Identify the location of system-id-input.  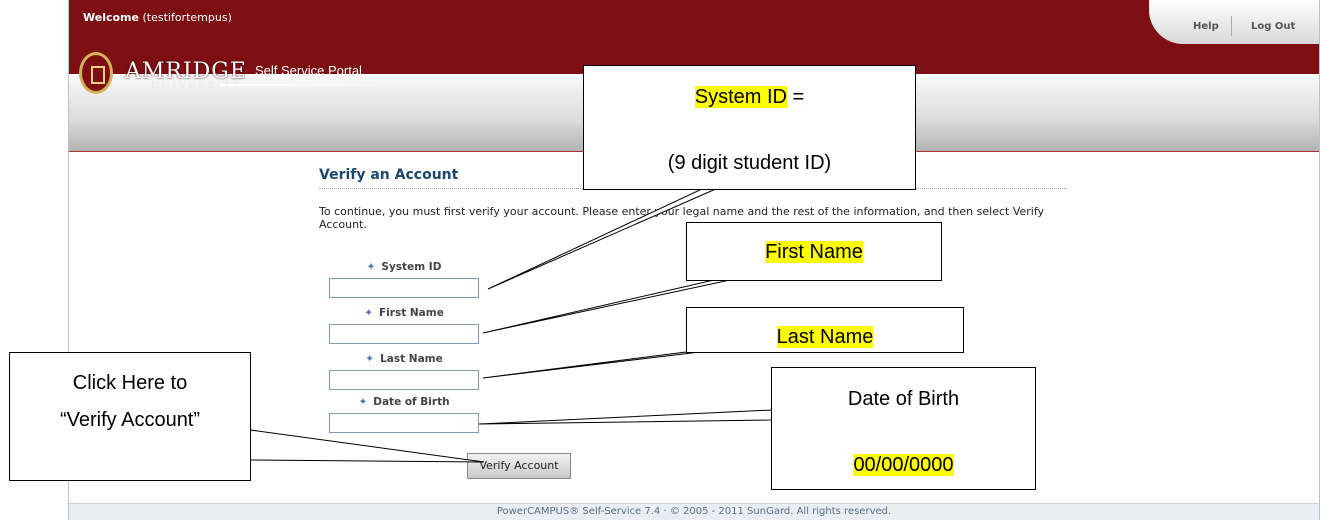
(404, 288).